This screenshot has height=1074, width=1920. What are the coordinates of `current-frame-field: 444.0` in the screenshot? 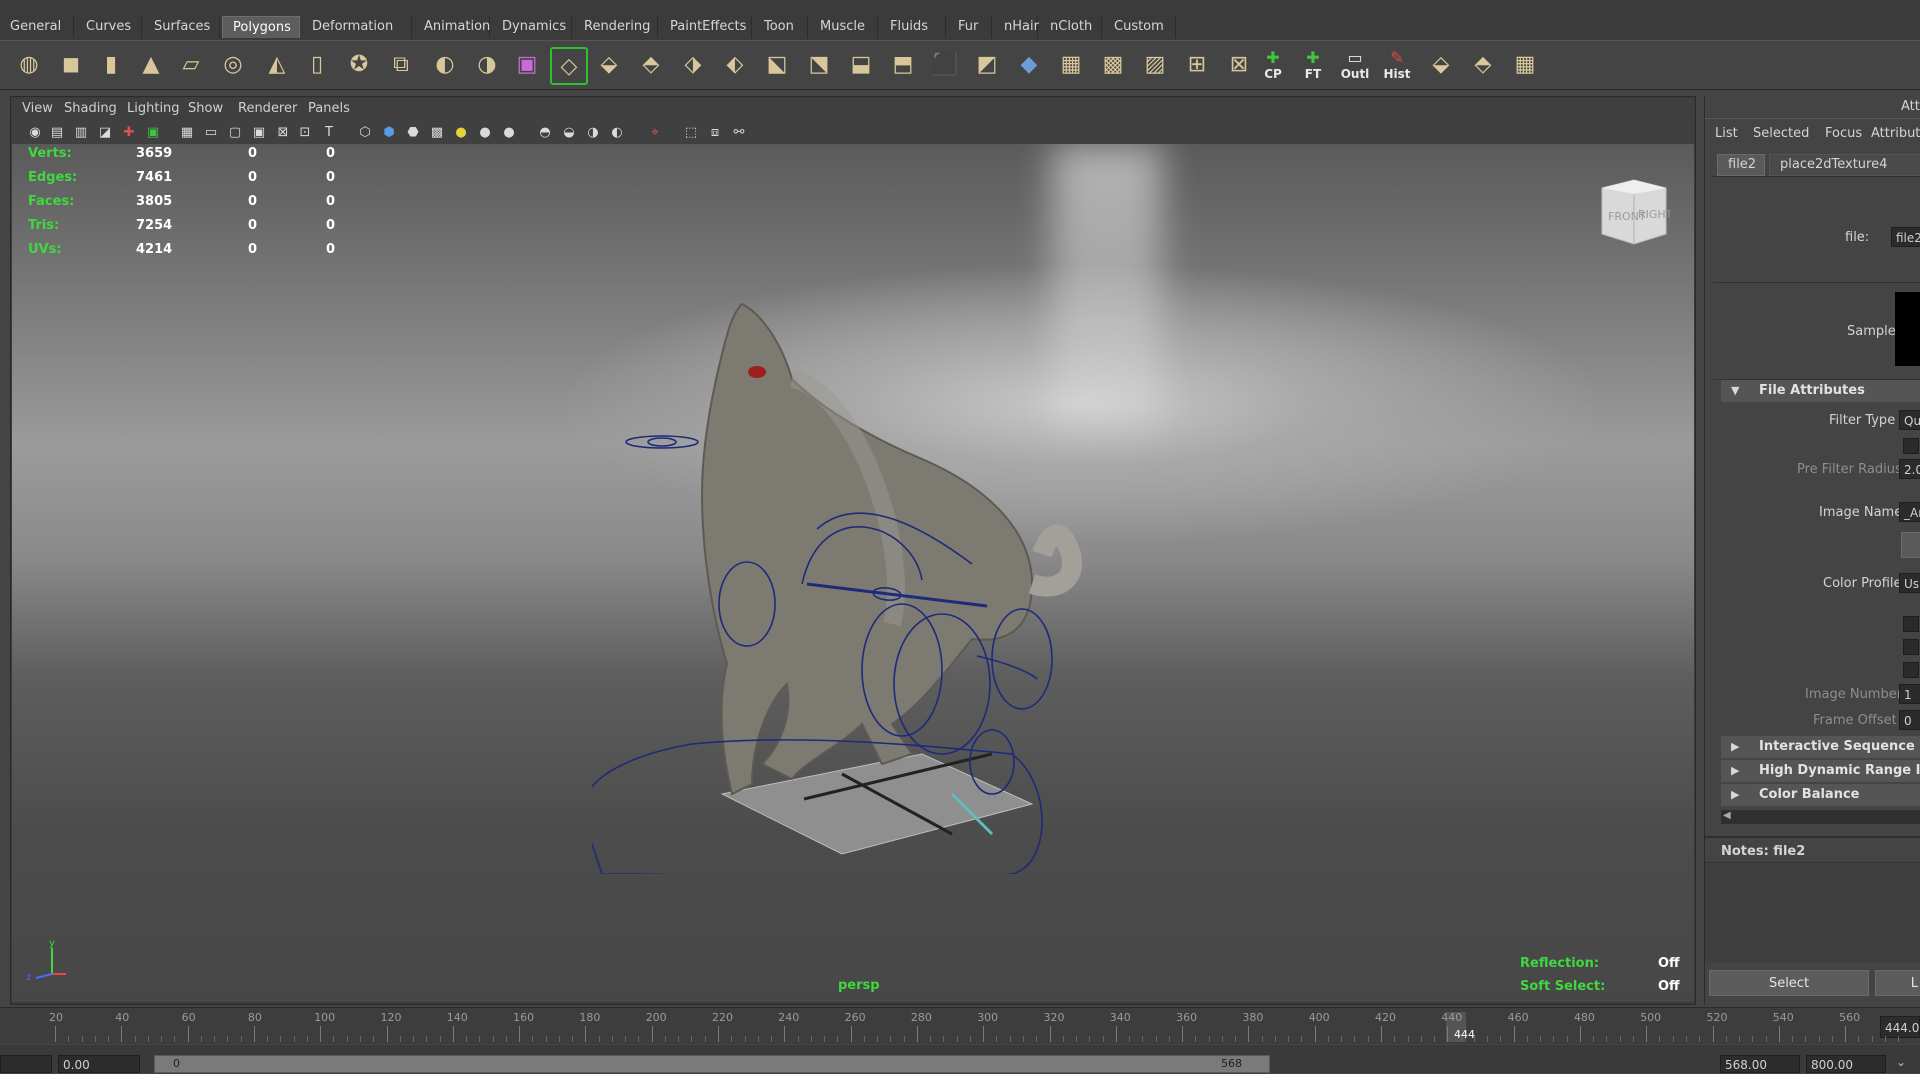 It's located at (1900, 1027).